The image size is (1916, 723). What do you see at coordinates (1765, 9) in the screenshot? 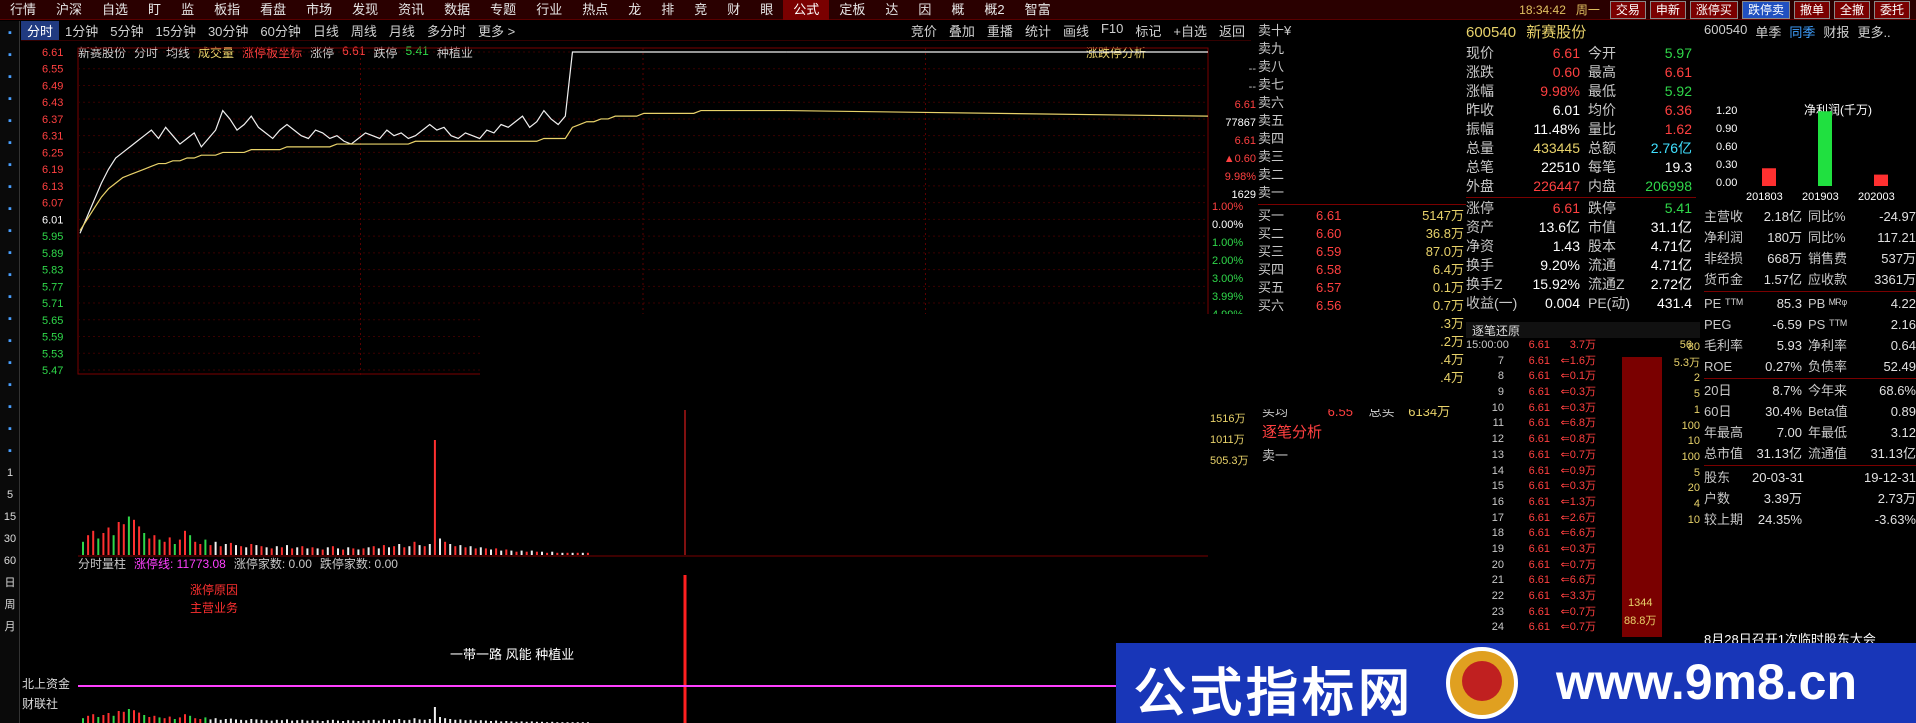
I see `trade-button-3: 跌停卖` at bounding box center [1765, 9].